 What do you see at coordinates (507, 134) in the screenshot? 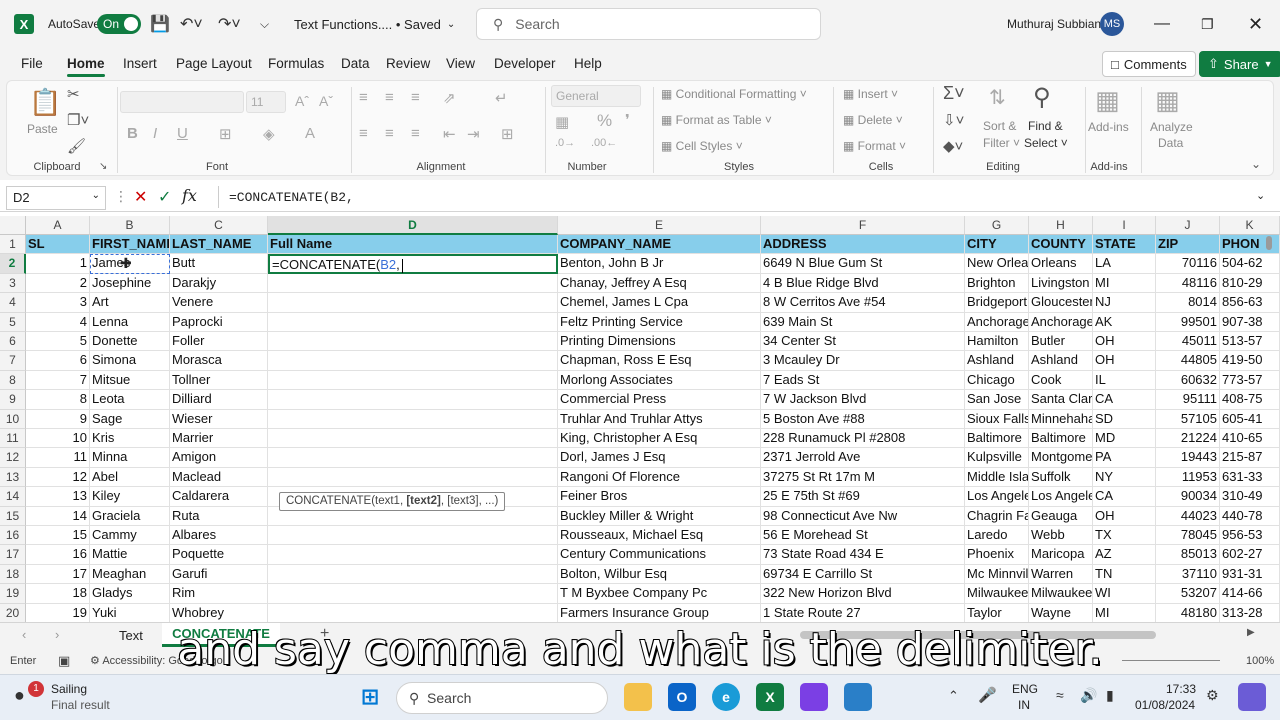
I see `merge-center-icon: ⊞` at bounding box center [507, 134].